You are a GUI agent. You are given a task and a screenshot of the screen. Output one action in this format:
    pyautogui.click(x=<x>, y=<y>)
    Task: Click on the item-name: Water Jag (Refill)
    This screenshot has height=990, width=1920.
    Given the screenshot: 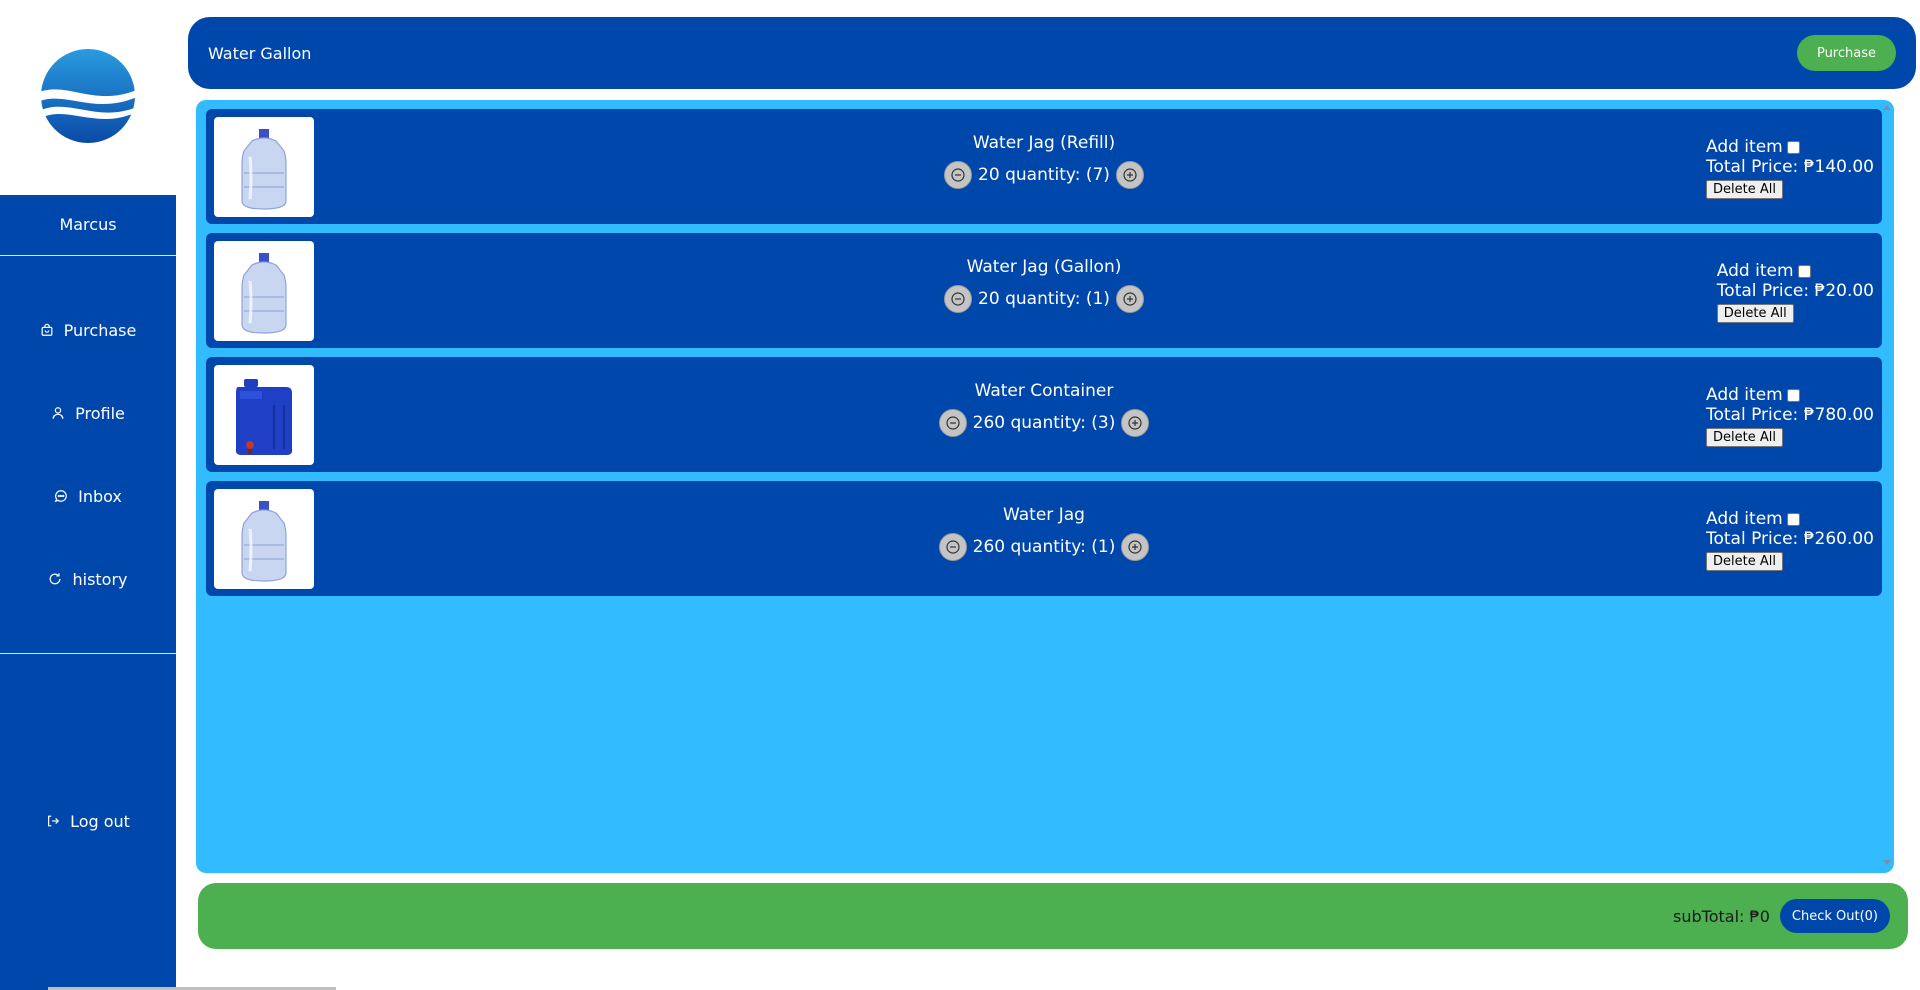 What is the action you would take?
    pyautogui.click(x=1044, y=143)
    